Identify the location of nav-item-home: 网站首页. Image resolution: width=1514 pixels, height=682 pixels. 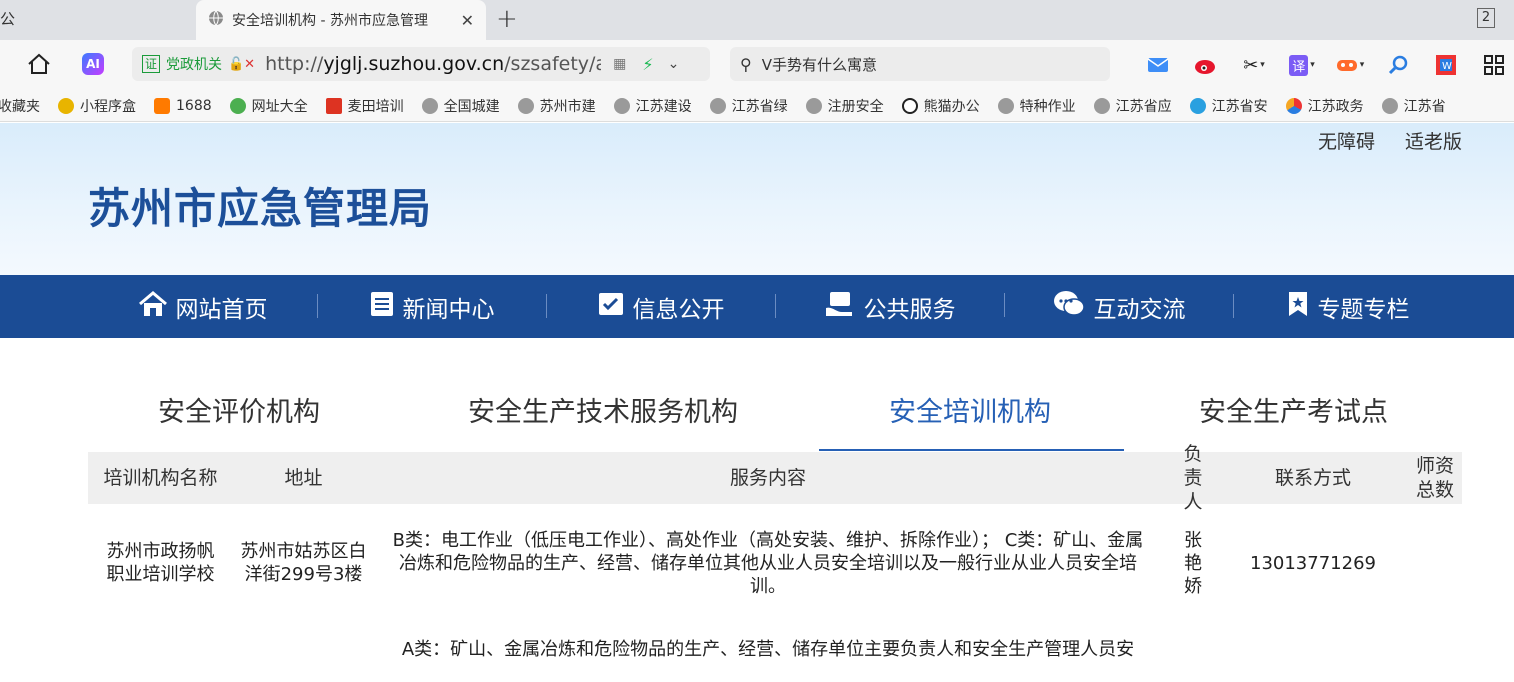
(202, 307).